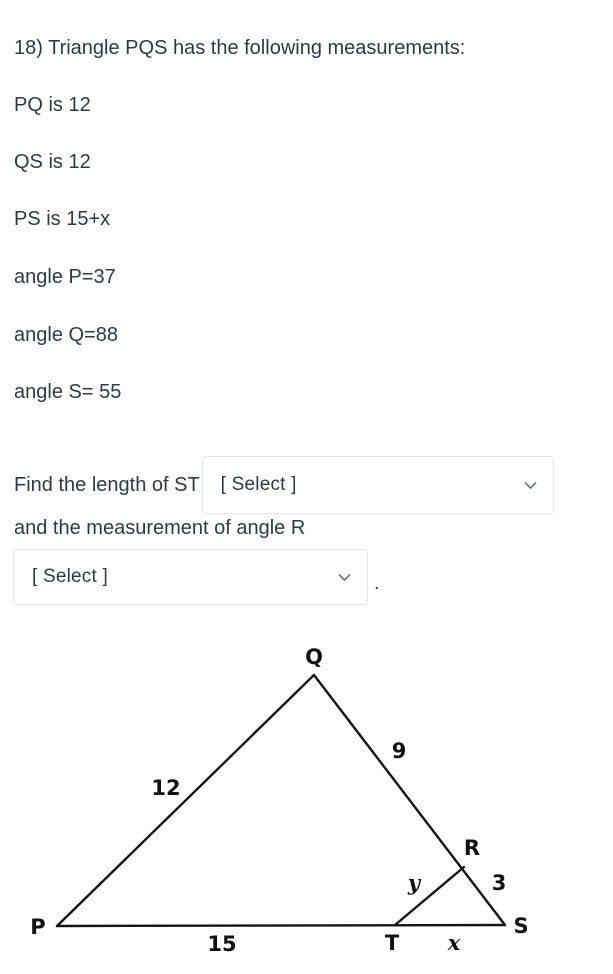 This screenshot has width=613, height=974. What do you see at coordinates (52, 162) in the screenshot?
I see `question-line-qs: QS is 12` at bounding box center [52, 162].